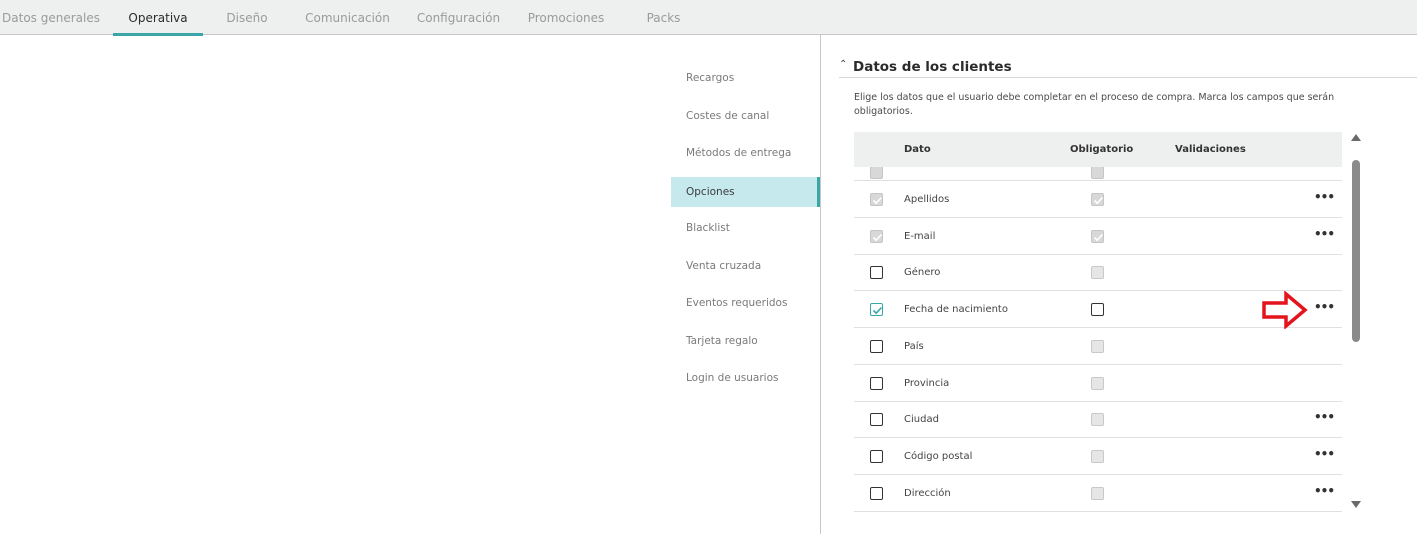 The width and height of the screenshot is (1417, 534). What do you see at coordinates (927, 493) in the screenshot?
I see `field-label: Dirección` at bounding box center [927, 493].